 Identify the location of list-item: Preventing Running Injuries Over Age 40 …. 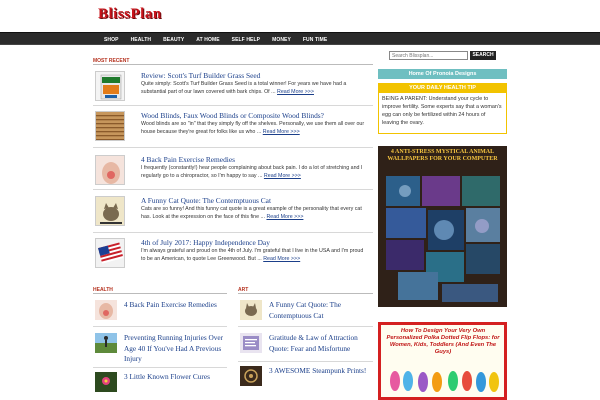
(163, 349).